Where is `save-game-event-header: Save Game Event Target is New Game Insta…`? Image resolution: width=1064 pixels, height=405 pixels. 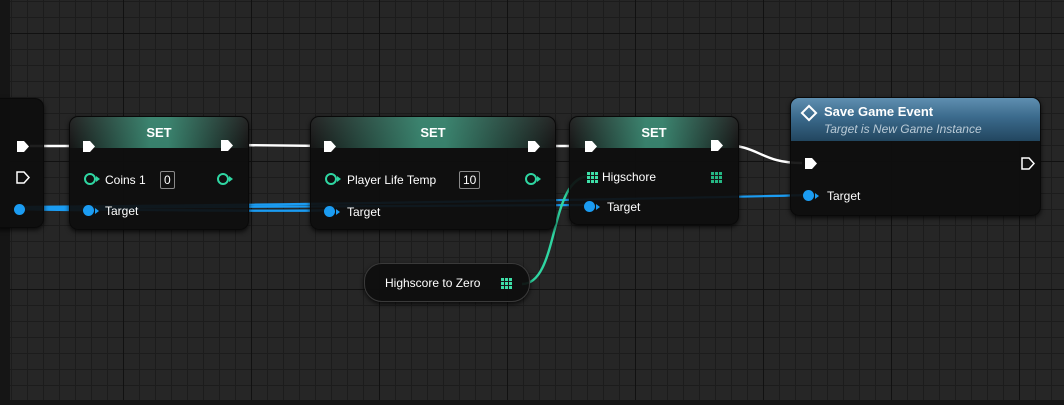 save-game-event-header: Save Game Event Target is New Game Insta… is located at coordinates (915, 119).